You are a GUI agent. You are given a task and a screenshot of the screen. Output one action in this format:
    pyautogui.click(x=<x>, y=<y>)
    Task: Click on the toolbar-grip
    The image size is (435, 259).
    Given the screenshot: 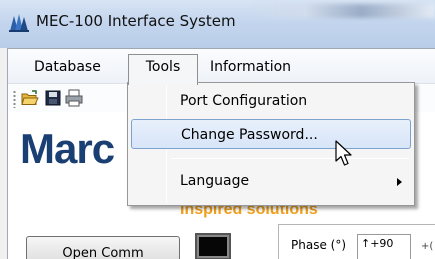 What is the action you would take?
    pyautogui.click(x=14, y=99)
    